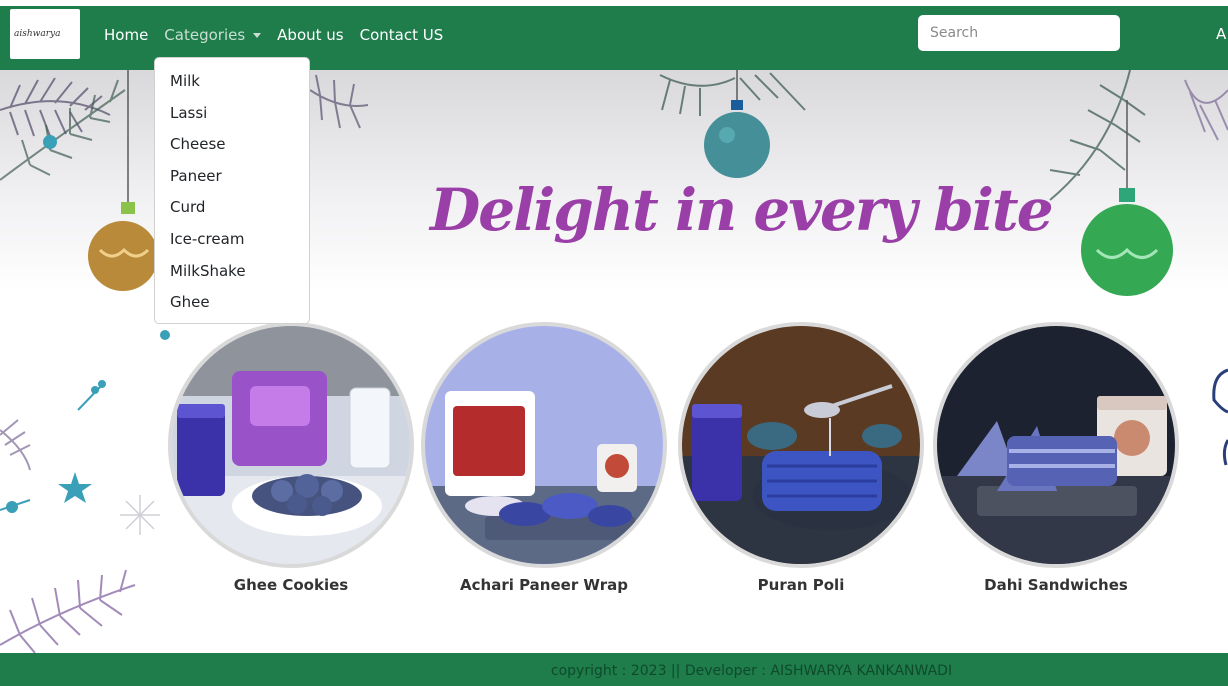  What do you see at coordinates (232, 272) in the screenshot?
I see `dropdown-item-milkshake: MilkShake` at bounding box center [232, 272].